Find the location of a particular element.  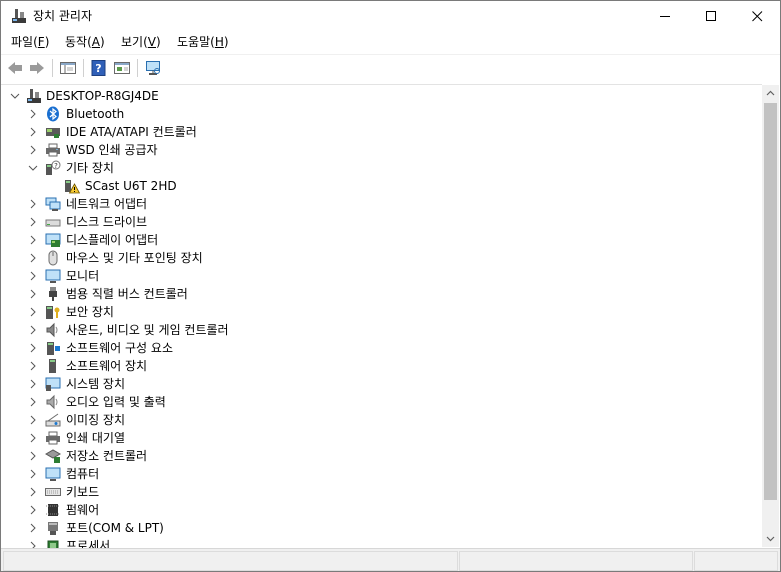

help-button: ? is located at coordinates (99, 68).